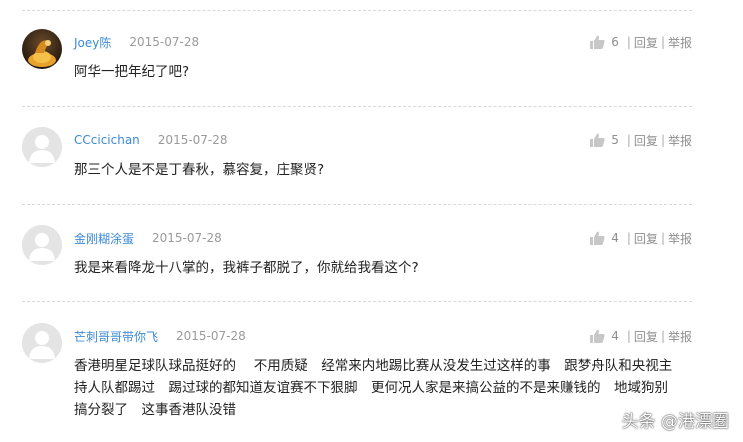 The height and width of the screenshot is (442, 743). Describe the element at coordinates (155, 410) in the screenshot. I see `comment-text-line: 搞分裂了 这事香港队没错` at that location.